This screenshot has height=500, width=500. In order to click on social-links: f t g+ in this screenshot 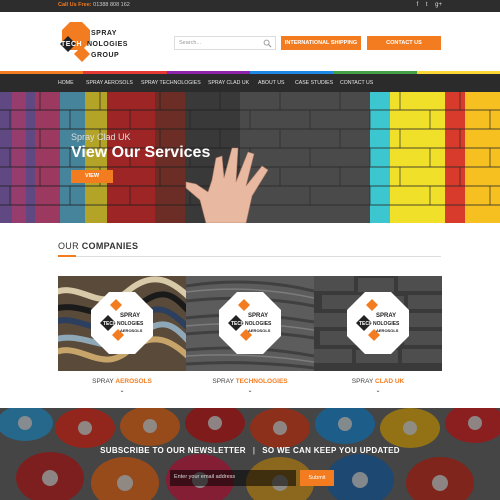, I will do `click(426, 5)`.